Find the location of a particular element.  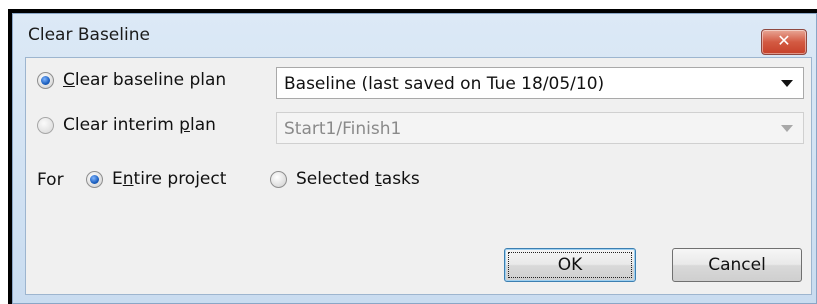

clear-interim-plan-option: Clear interim plan is located at coordinates (126, 125).